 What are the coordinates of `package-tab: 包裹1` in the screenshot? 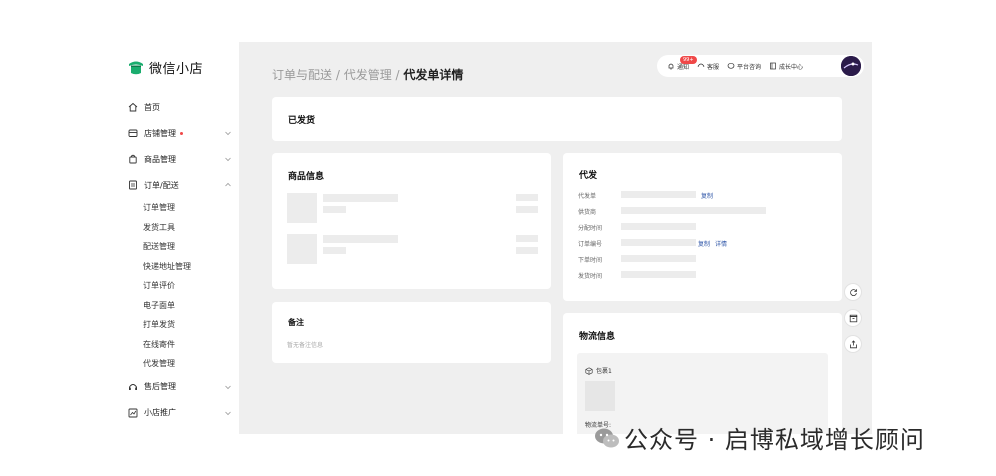 It's located at (598, 370).